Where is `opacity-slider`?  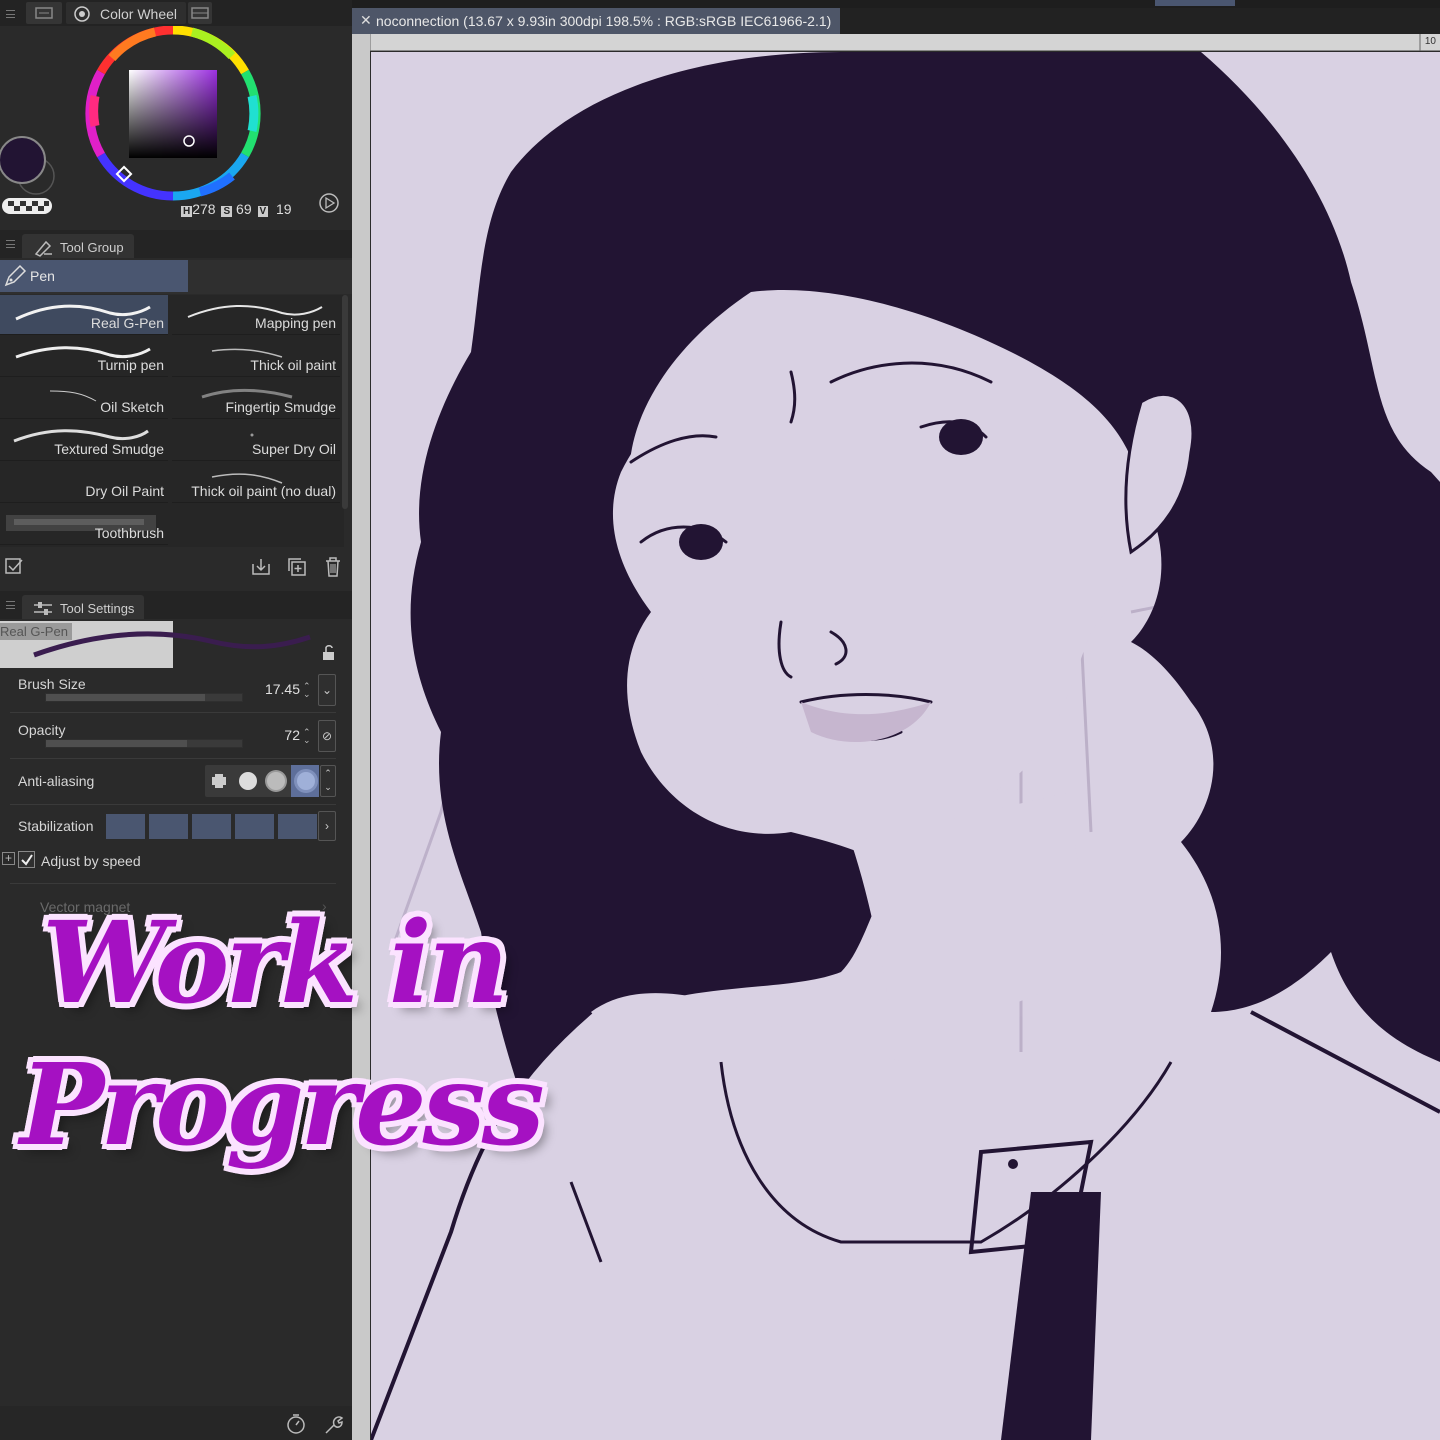 opacity-slider is located at coordinates (144, 743).